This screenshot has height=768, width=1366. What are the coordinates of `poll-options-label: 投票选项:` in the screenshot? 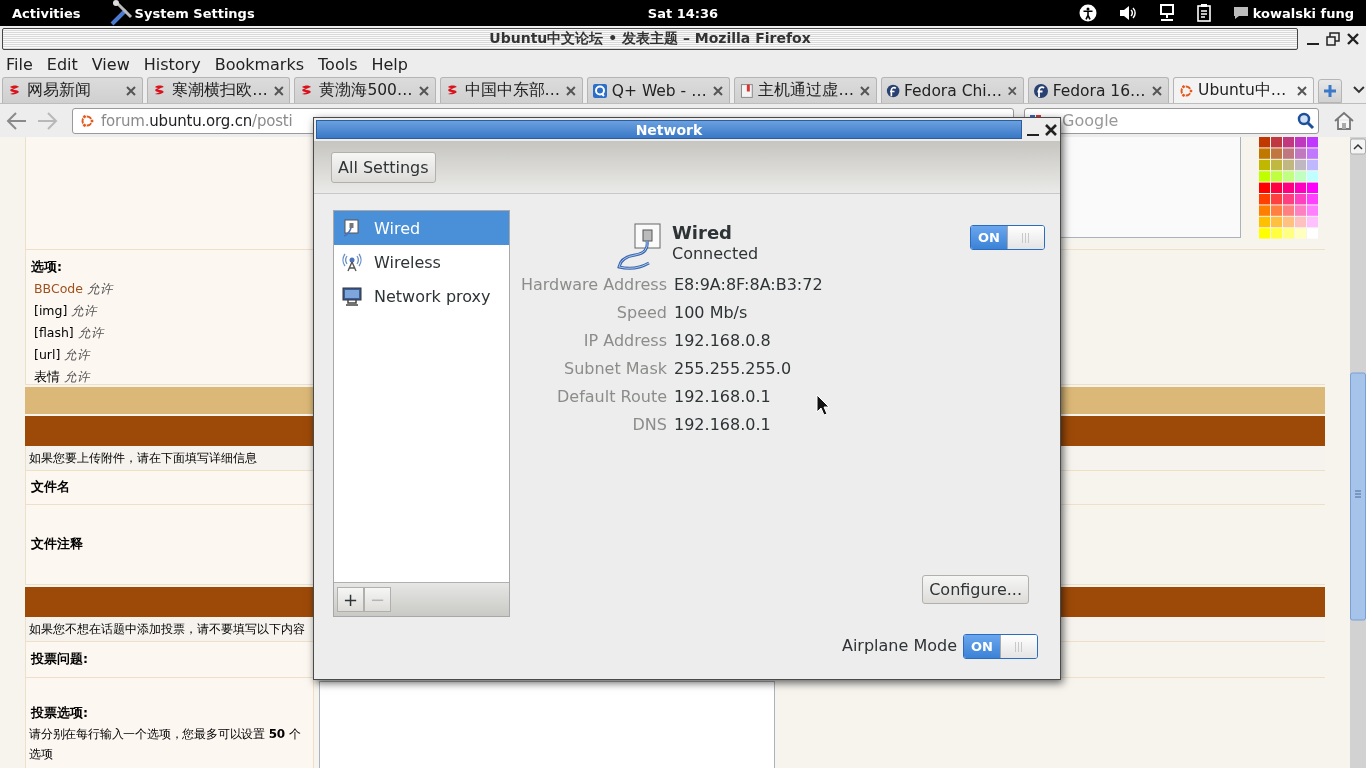 It's located at (59, 712).